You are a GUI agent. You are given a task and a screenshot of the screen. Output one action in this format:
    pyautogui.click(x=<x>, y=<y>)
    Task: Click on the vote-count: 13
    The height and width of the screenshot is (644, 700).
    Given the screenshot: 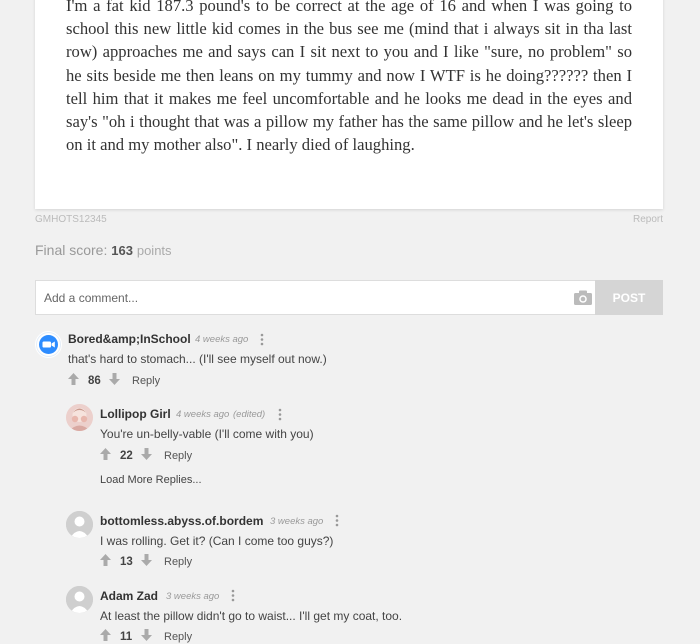 What is the action you would take?
    pyautogui.click(x=126, y=562)
    